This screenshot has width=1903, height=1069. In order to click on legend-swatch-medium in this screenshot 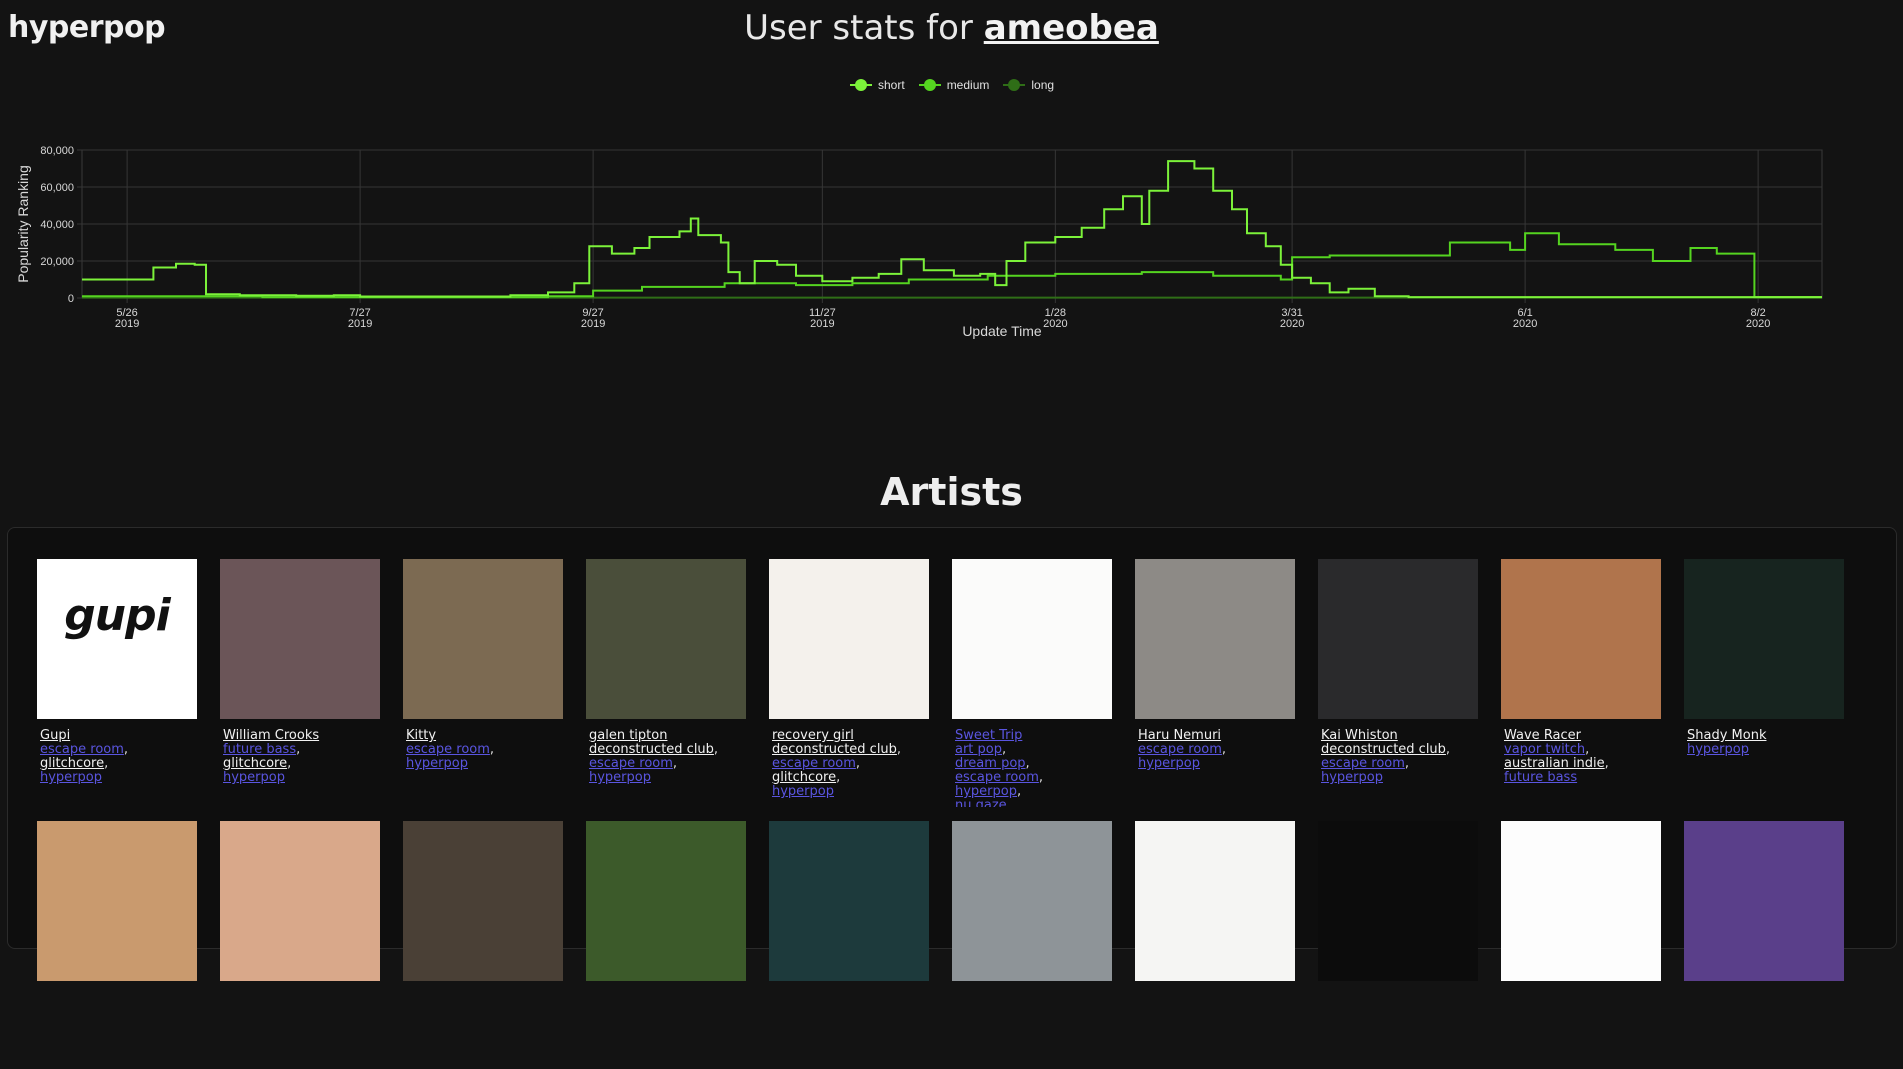, I will do `click(929, 85)`.